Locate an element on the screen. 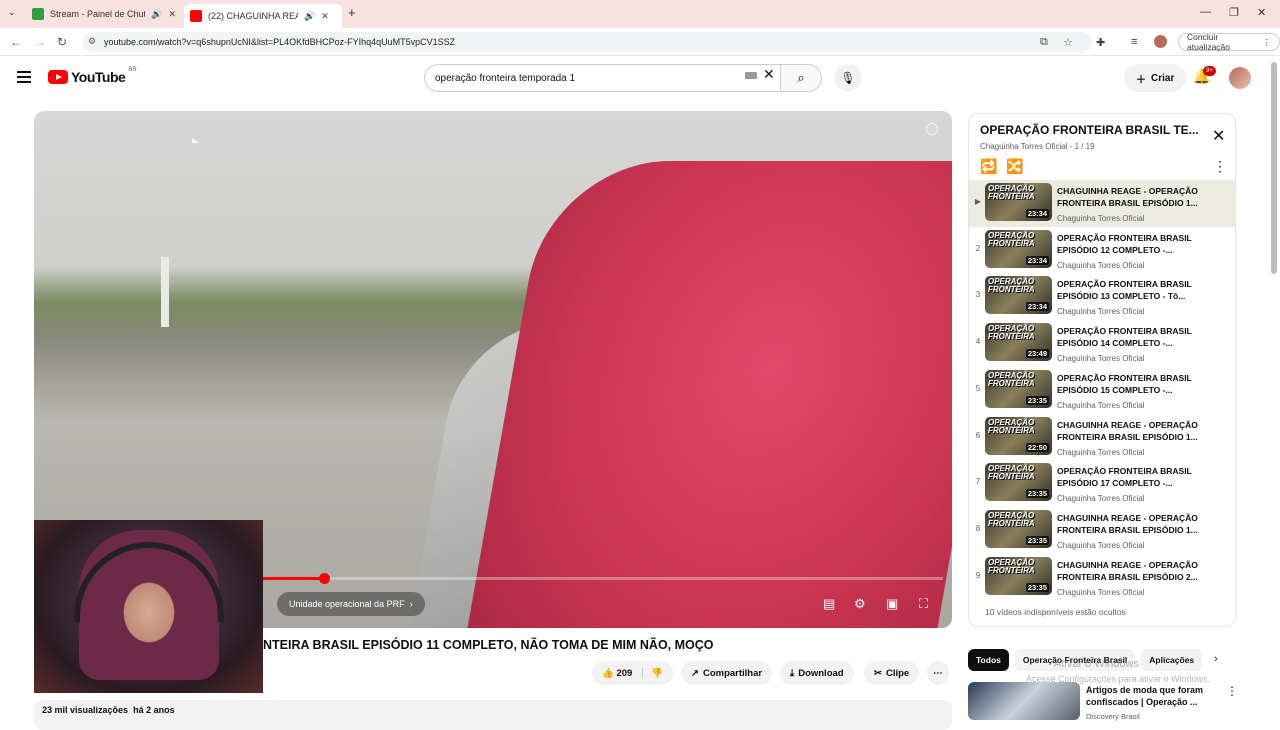  scrubber-handle is located at coordinates (325, 578).